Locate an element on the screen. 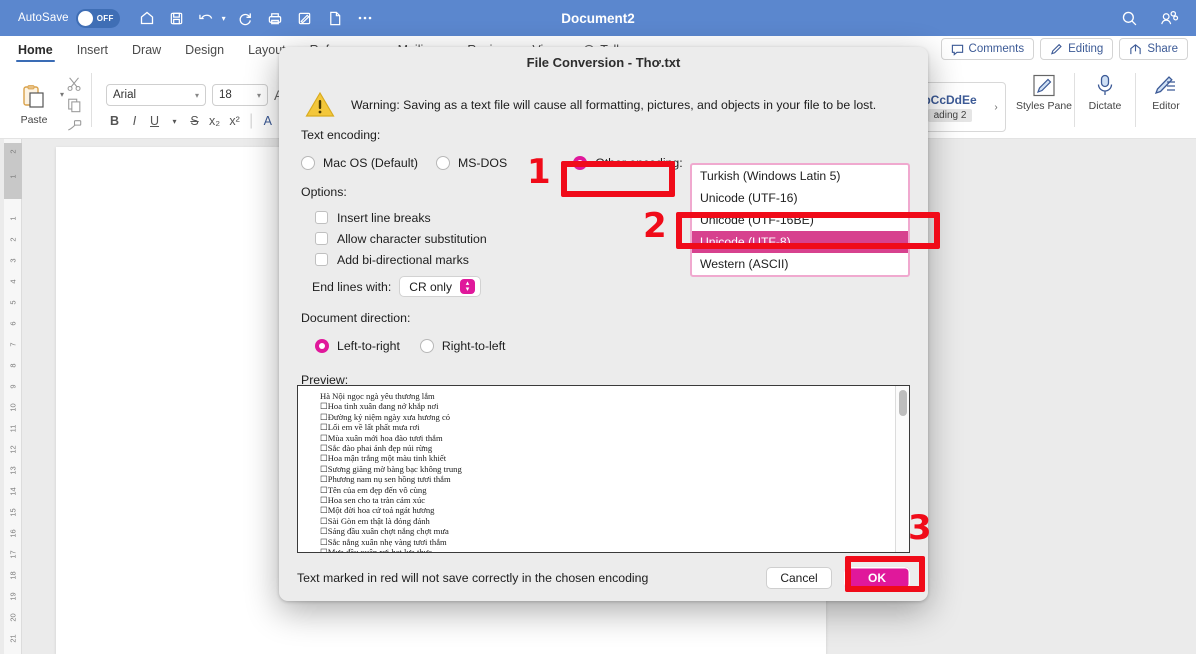 This screenshot has height=654, width=1196. tab-design-label: Design is located at coordinates (205, 49).